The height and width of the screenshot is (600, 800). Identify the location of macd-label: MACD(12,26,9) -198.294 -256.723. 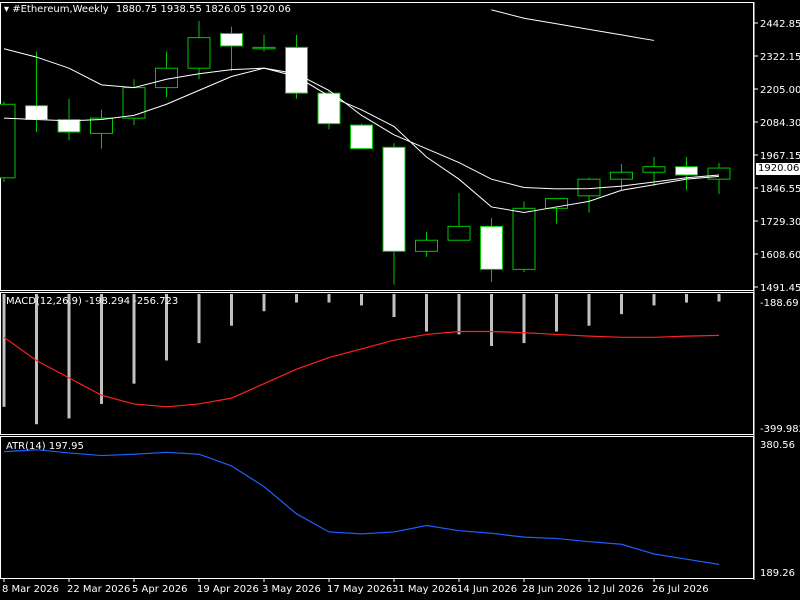
(92, 301).